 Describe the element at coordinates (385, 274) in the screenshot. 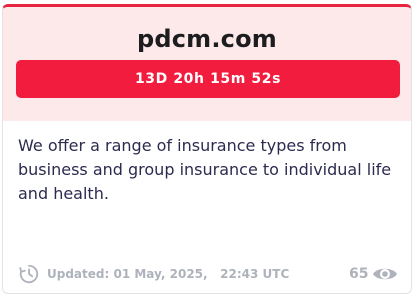

I see `eye-icon` at that location.